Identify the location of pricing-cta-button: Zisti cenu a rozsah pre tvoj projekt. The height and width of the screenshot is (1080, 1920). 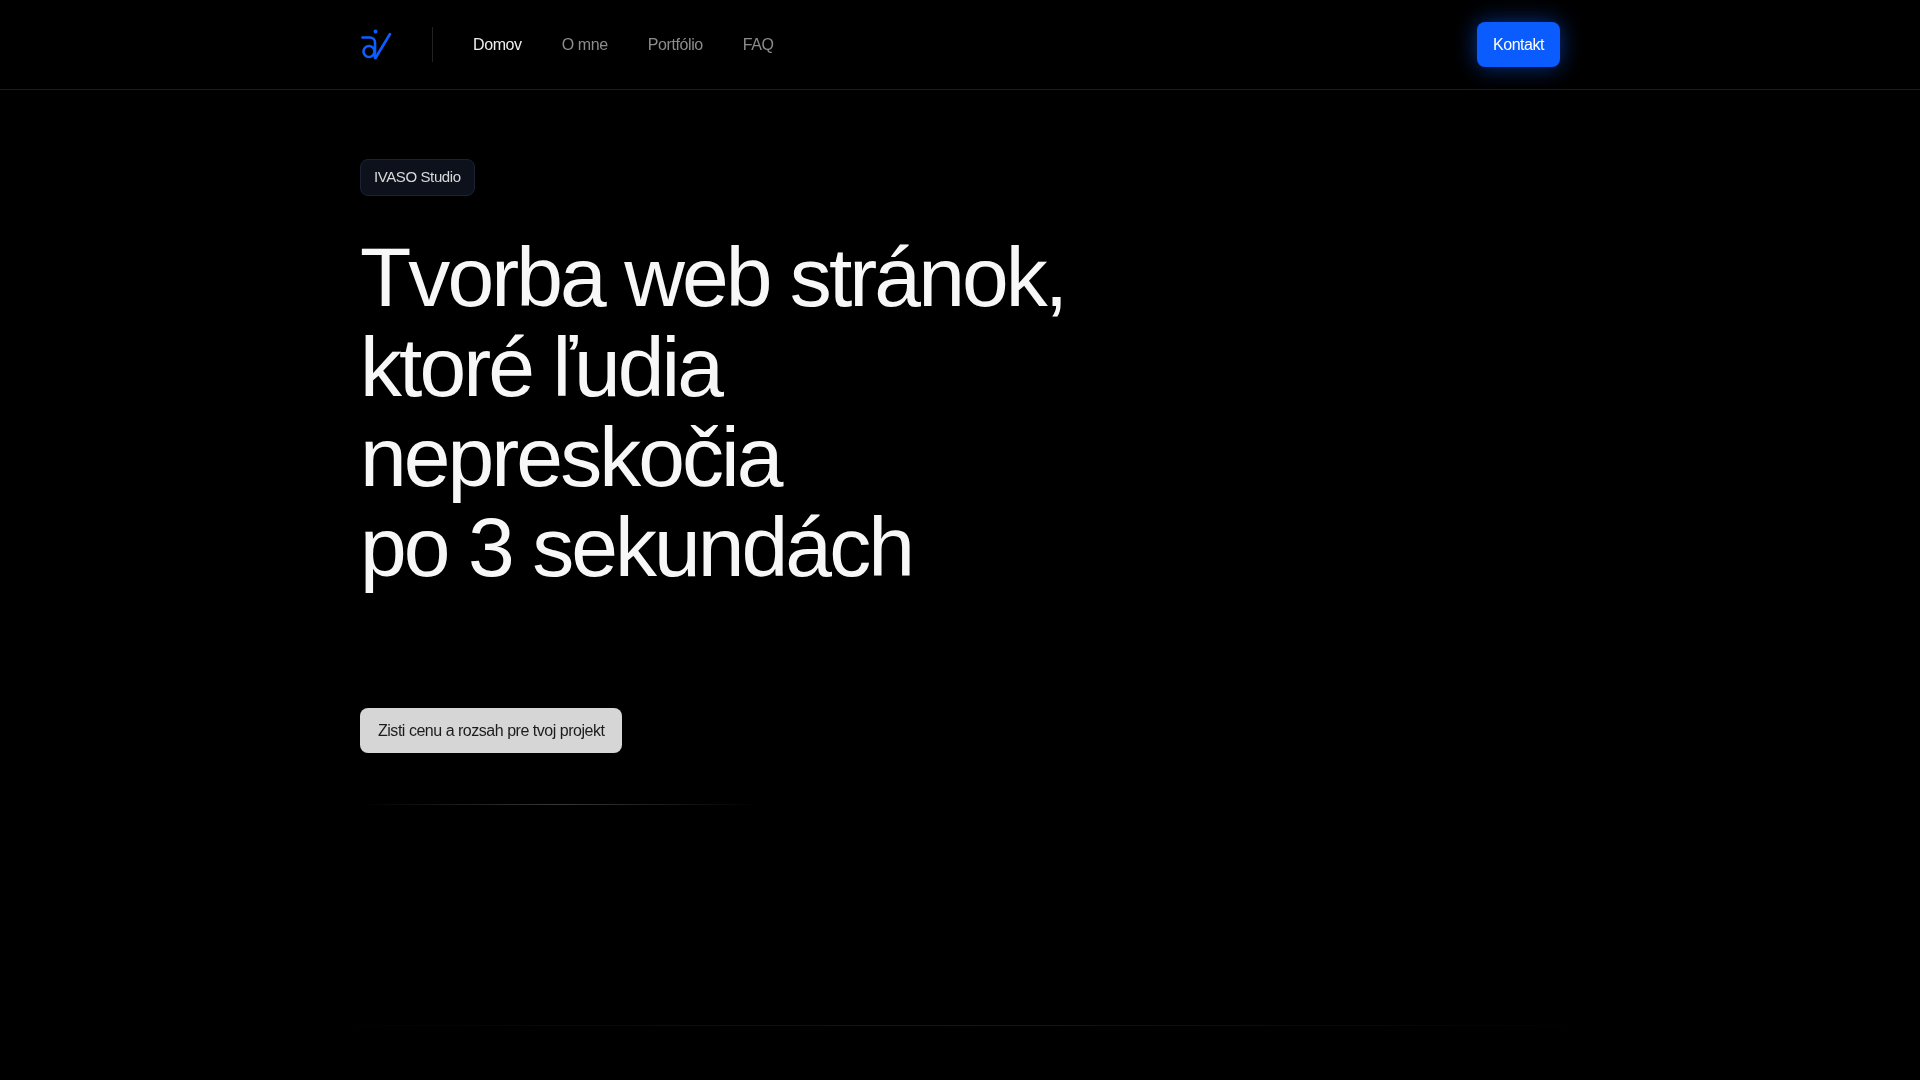
(491, 730).